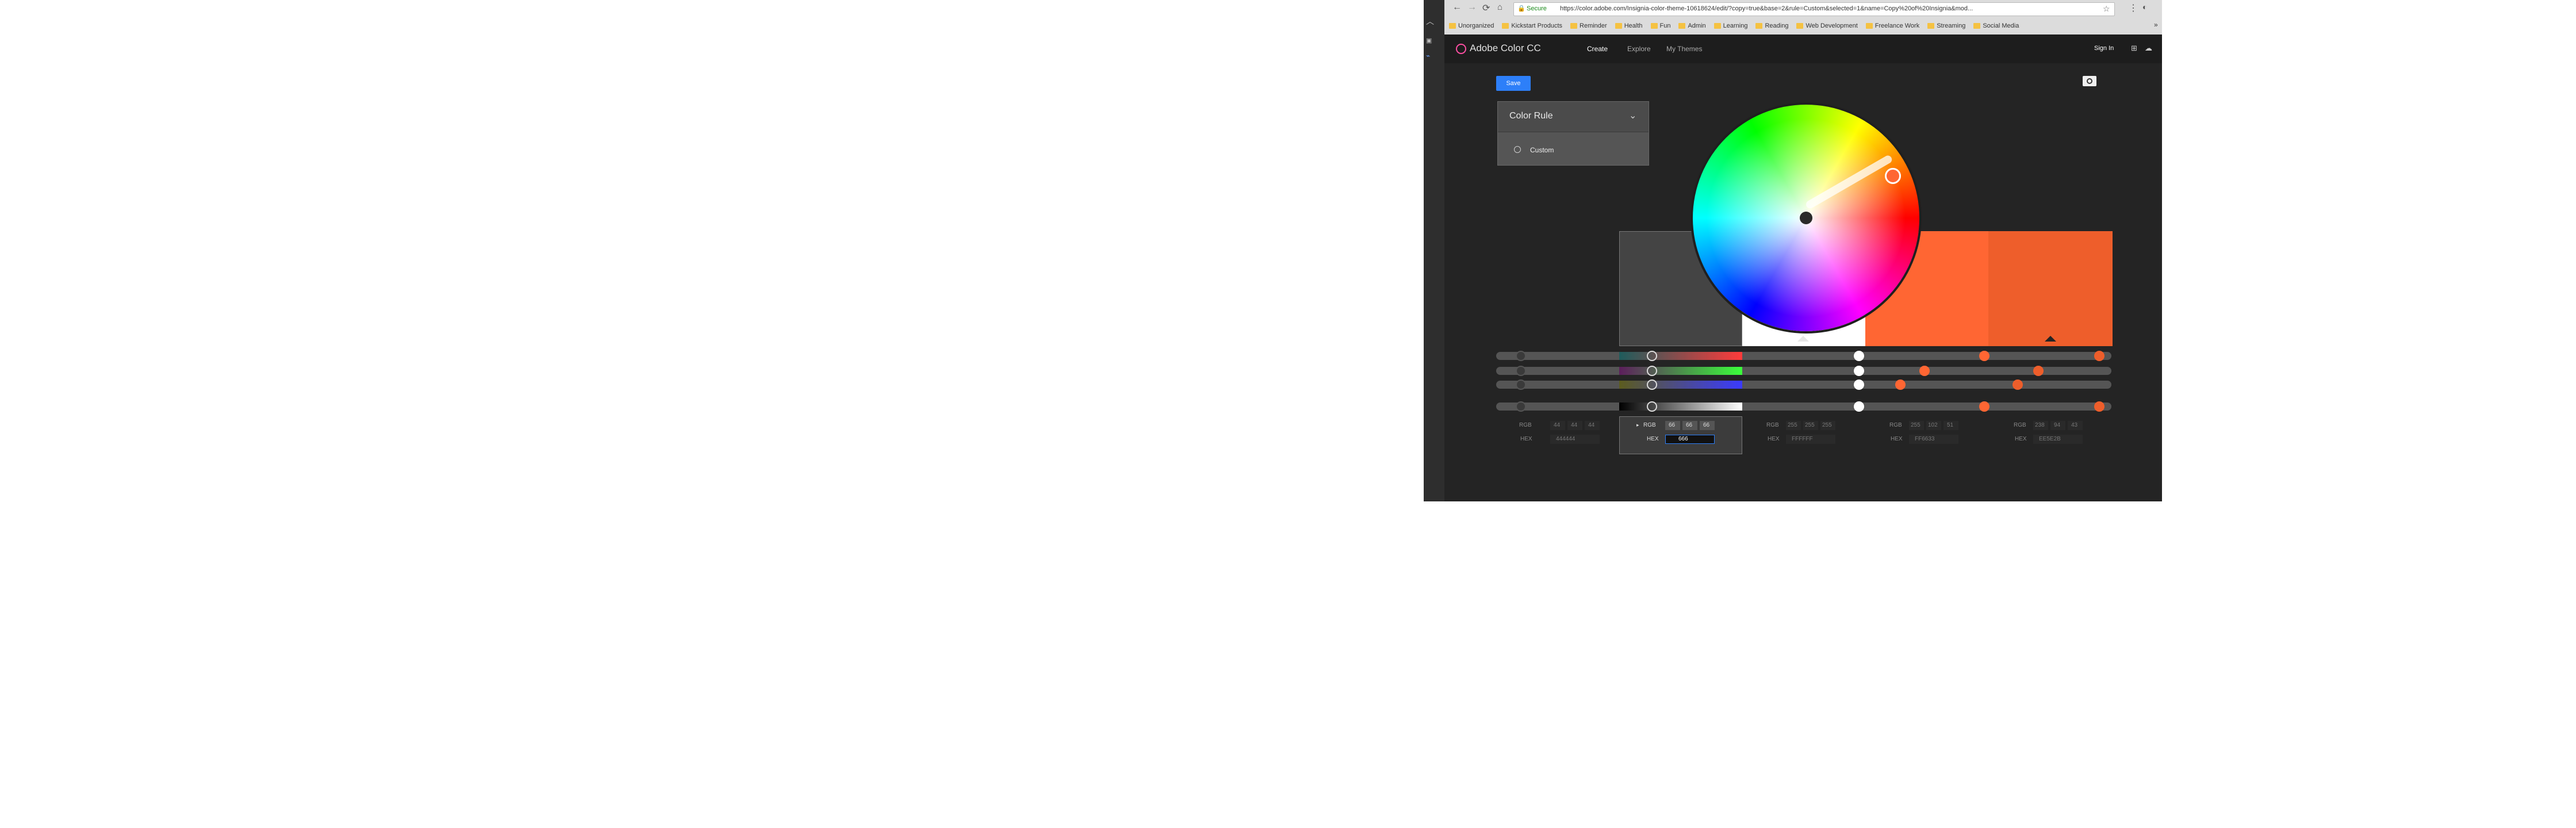  Describe the element at coordinates (1471, 25) in the screenshot. I see `bookmark-unorganized: Unorganized` at that location.